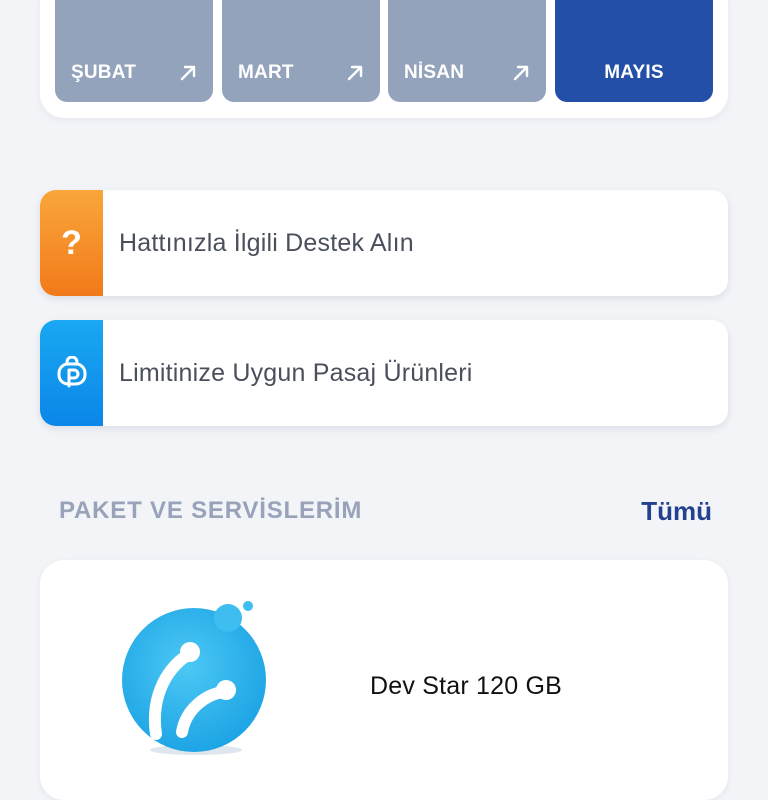 This screenshot has width=768, height=800. Describe the element at coordinates (134, 51) in the screenshot. I see `month-tab-subat: ŞUBAT` at that location.